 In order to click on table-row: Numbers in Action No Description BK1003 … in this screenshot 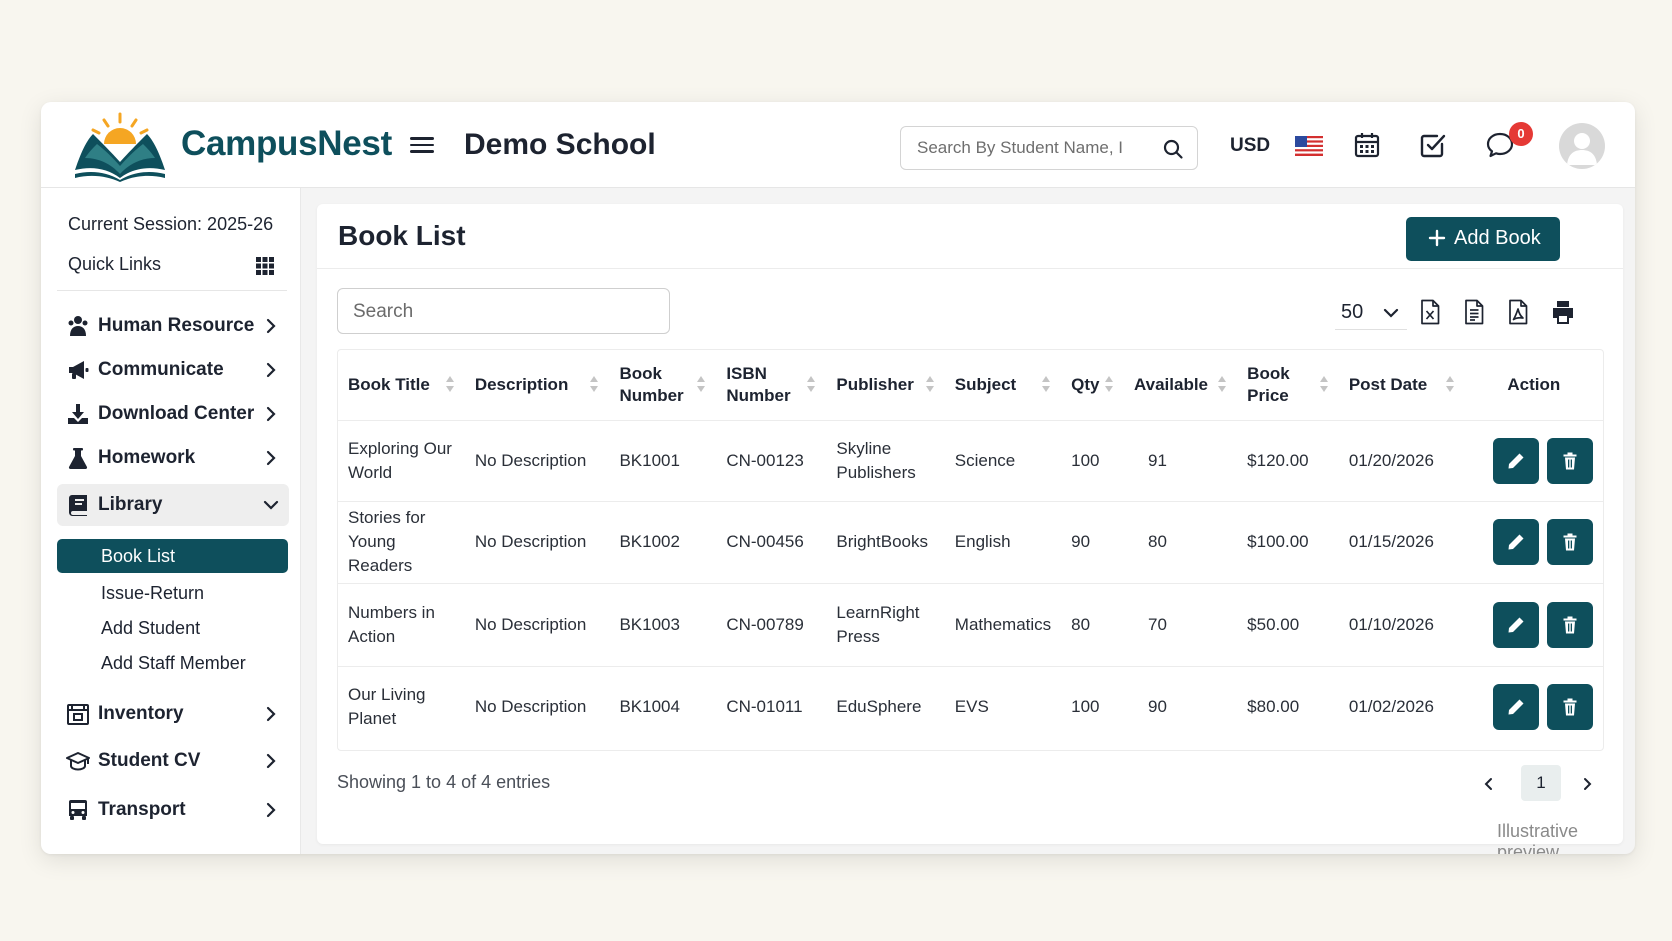, I will do `click(970, 625)`.